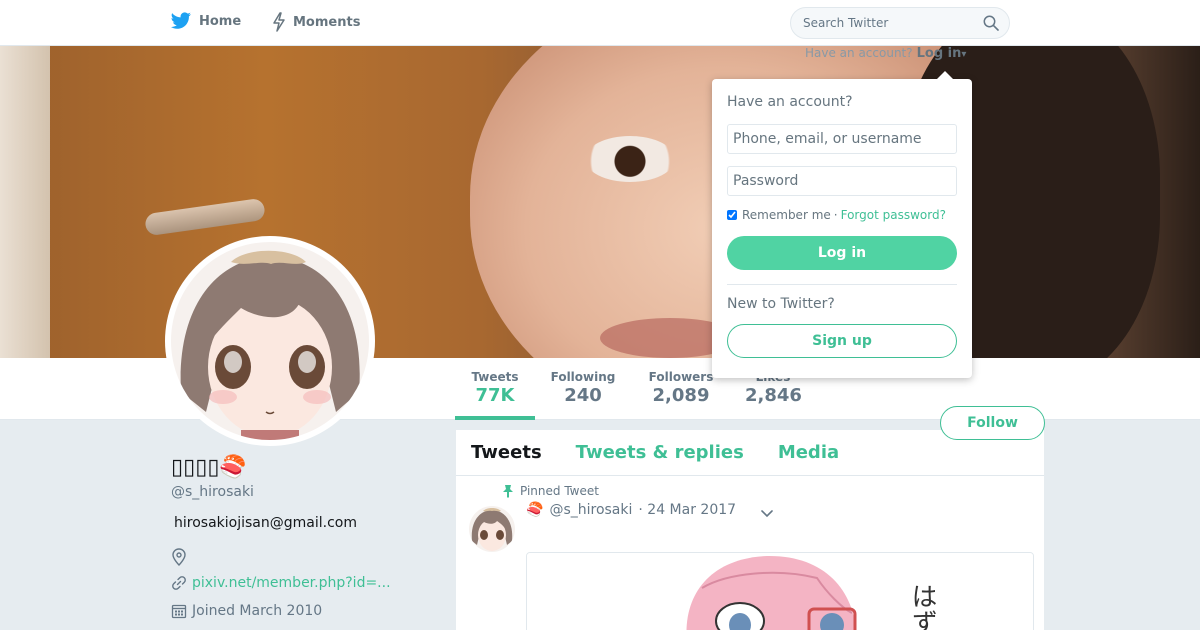  Describe the element at coordinates (600, 23) in the screenshot. I see `top-navigation: Home Moments` at that location.